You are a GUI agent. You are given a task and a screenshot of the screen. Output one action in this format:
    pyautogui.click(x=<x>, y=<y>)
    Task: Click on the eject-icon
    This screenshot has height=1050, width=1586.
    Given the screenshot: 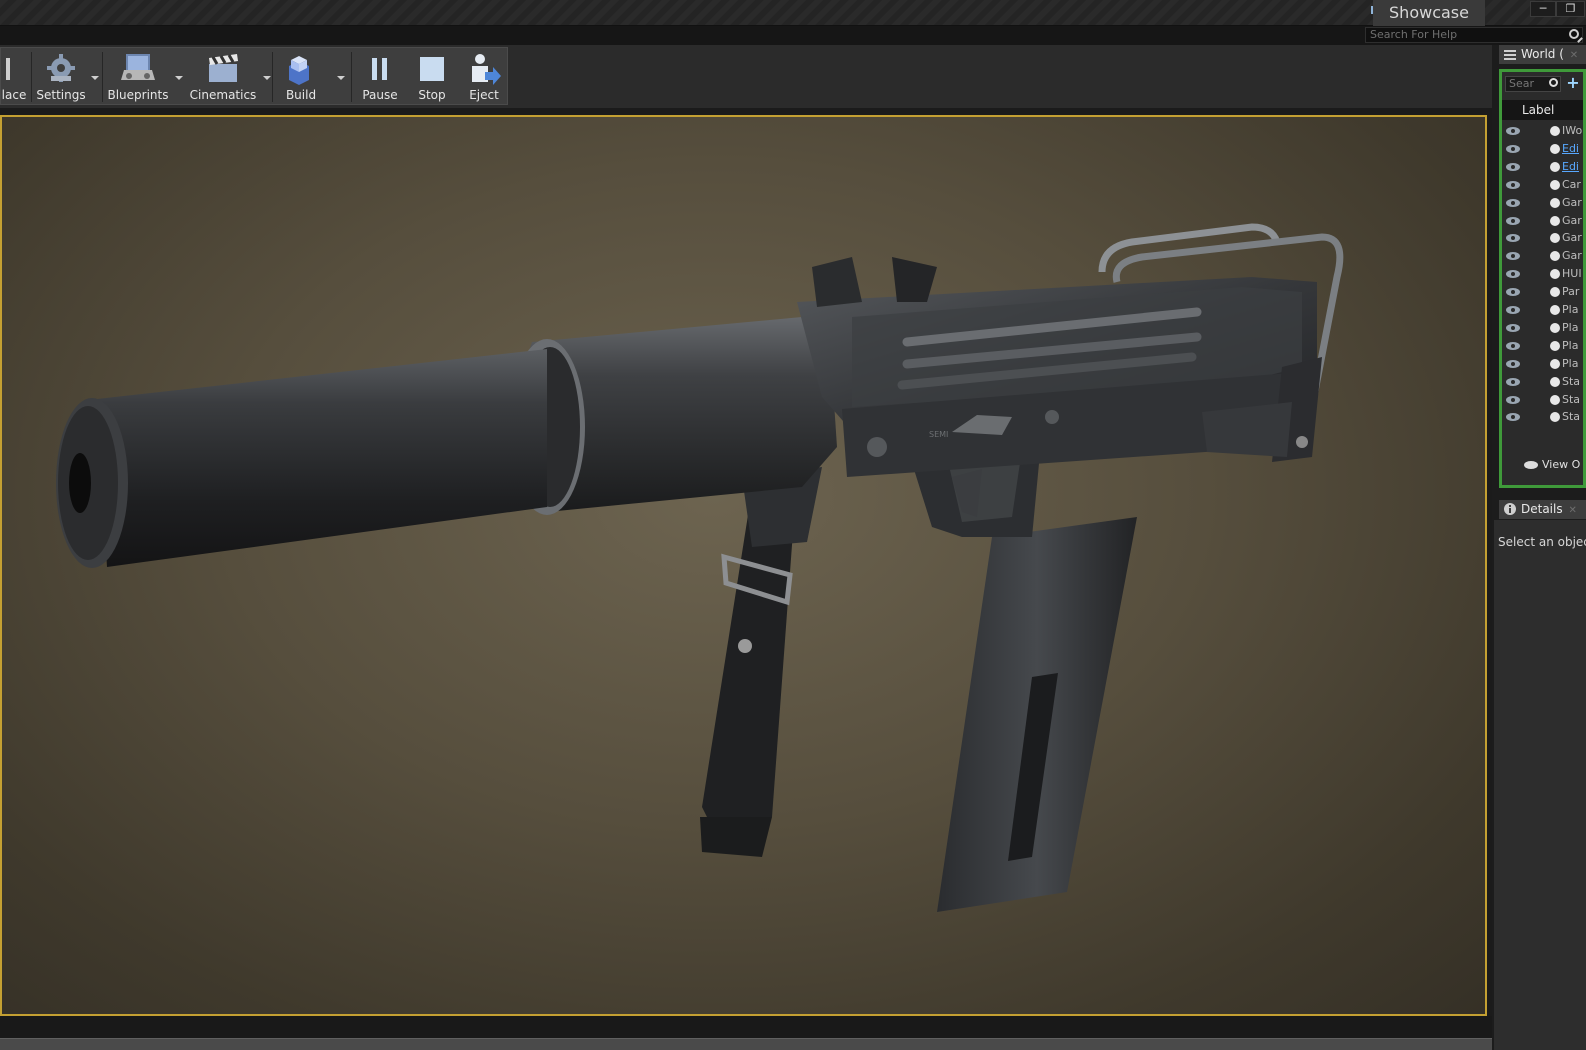 What is the action you would take?
    pyautogui.click(x=486, y=69)
    